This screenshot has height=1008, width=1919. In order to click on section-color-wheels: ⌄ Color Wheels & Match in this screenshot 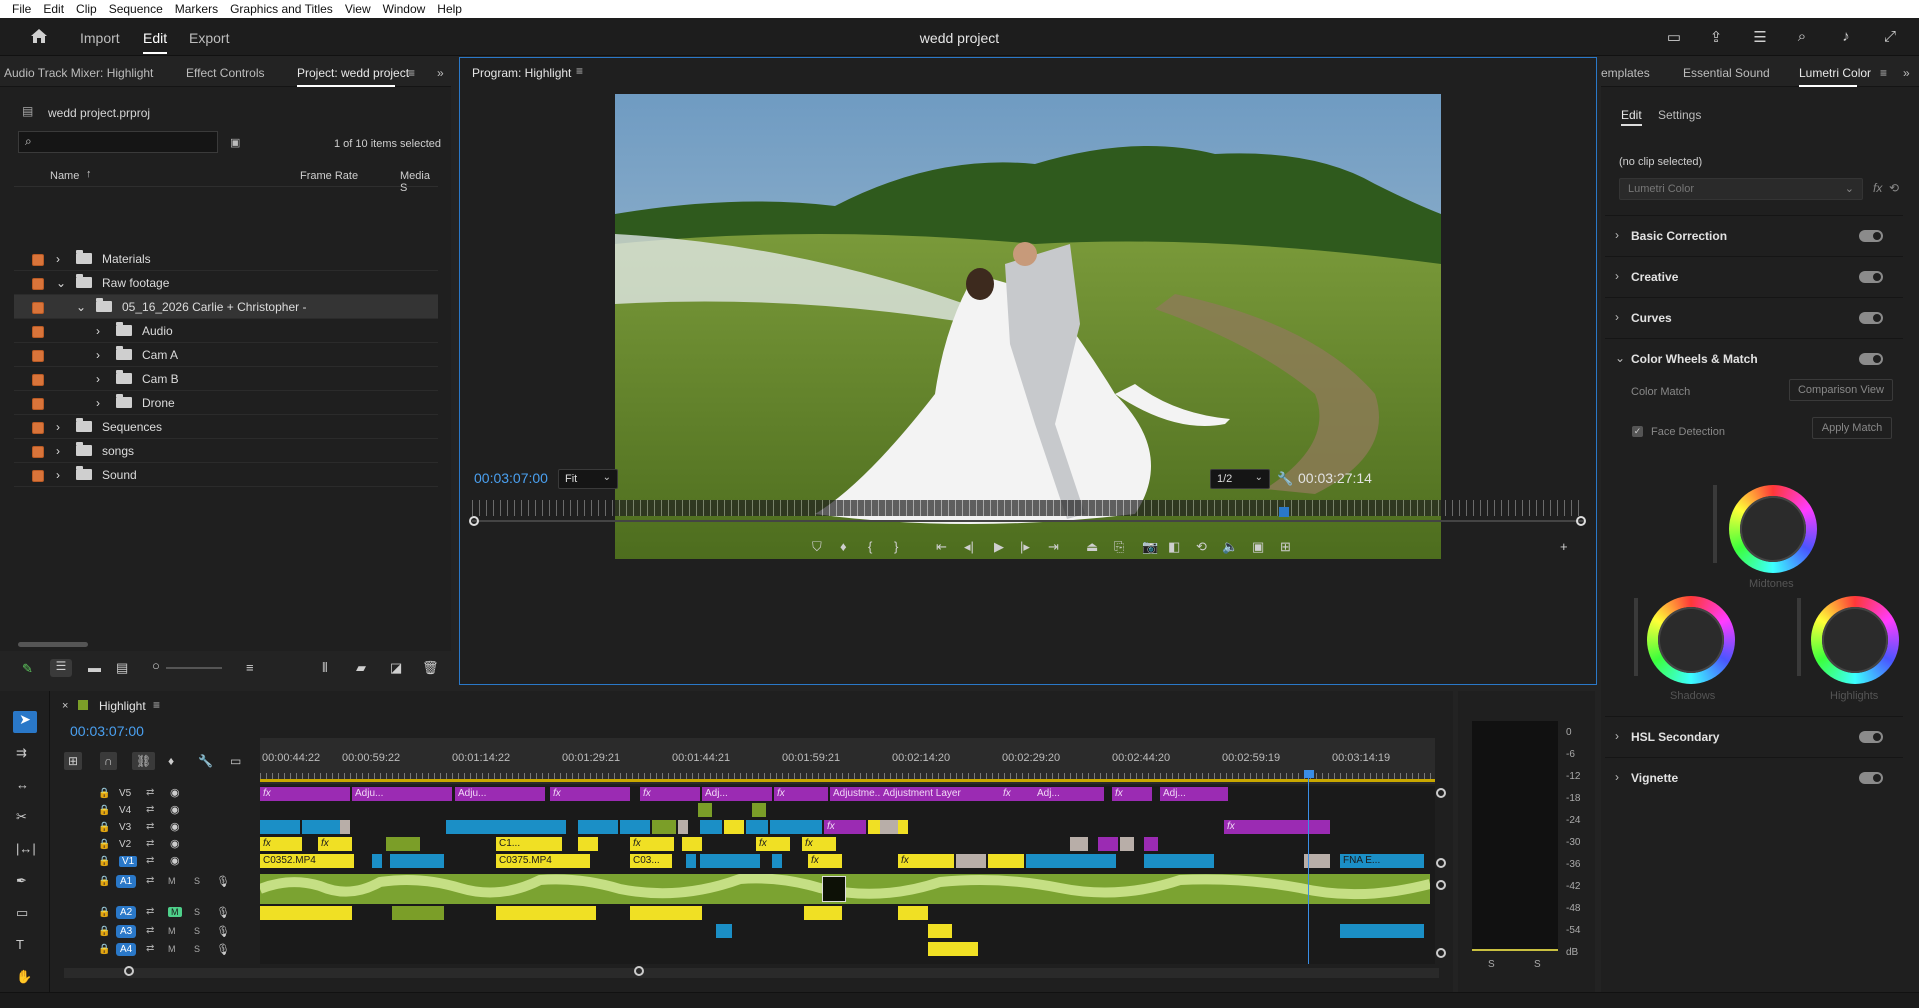, I will do `click(1754, 358)`.